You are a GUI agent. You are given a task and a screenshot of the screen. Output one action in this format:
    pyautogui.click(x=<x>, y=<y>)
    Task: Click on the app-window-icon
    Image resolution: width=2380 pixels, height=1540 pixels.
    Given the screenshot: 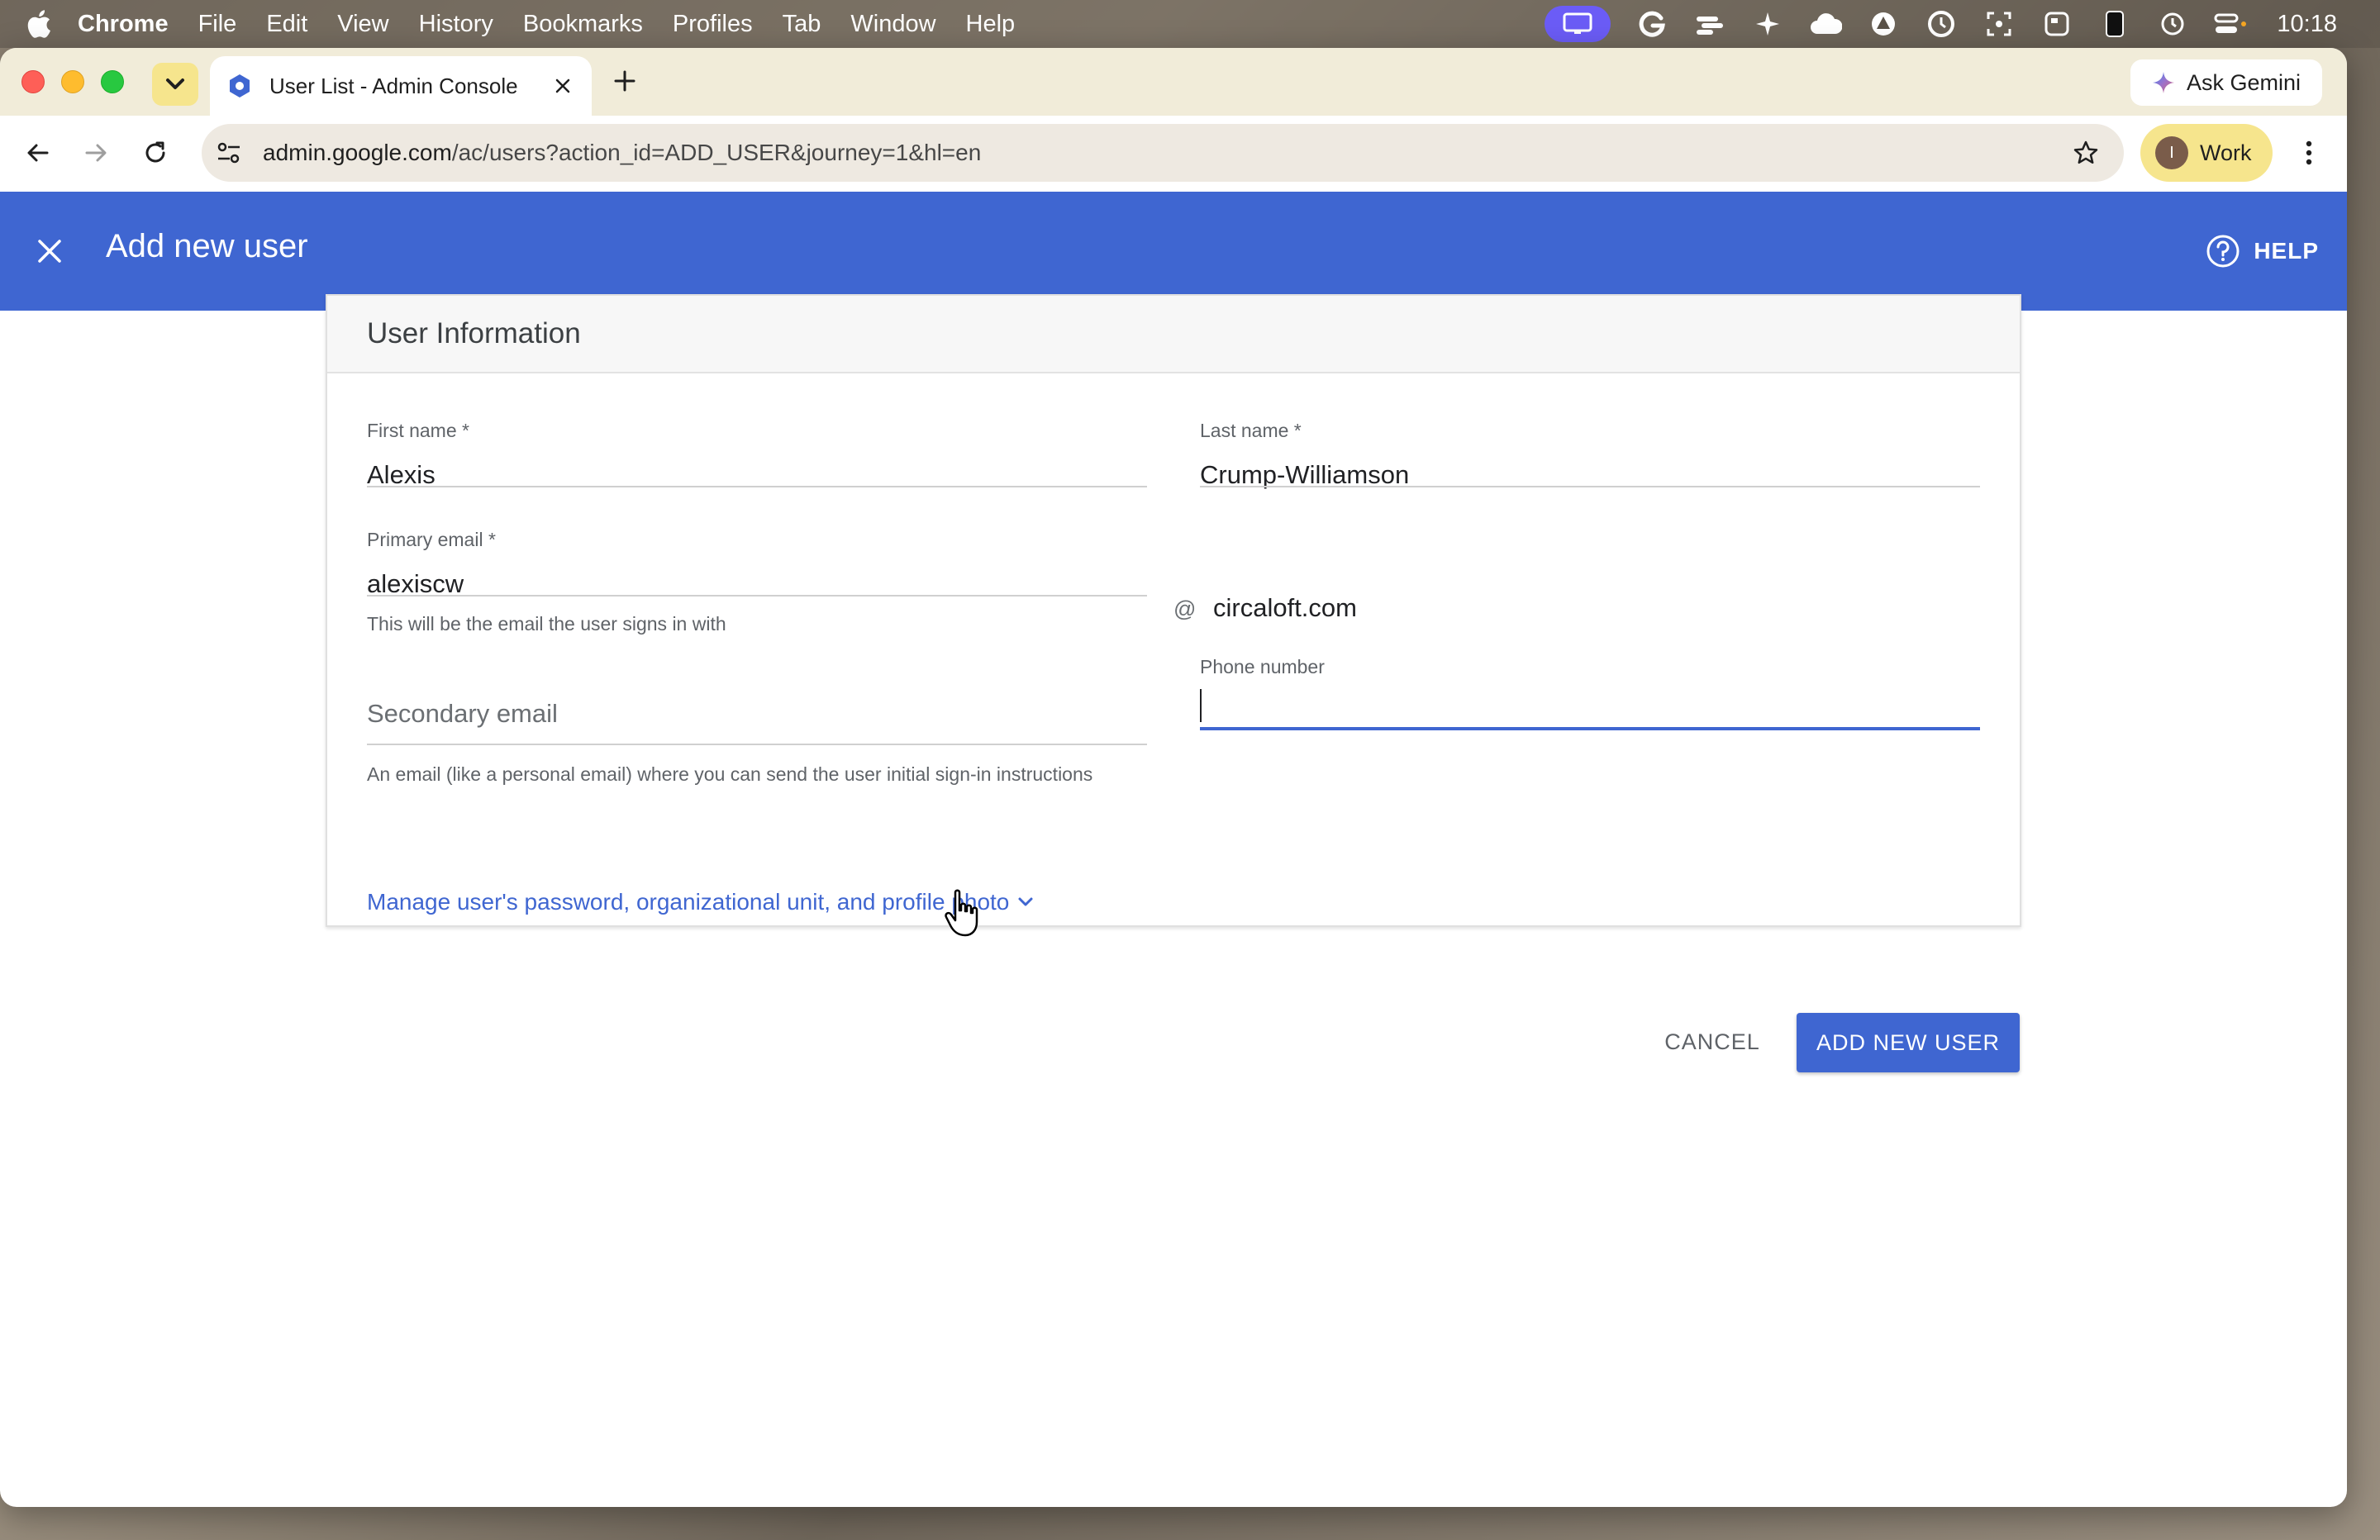 What is the action you would take?
    pyautogui.click(x=2056, y=23)
    